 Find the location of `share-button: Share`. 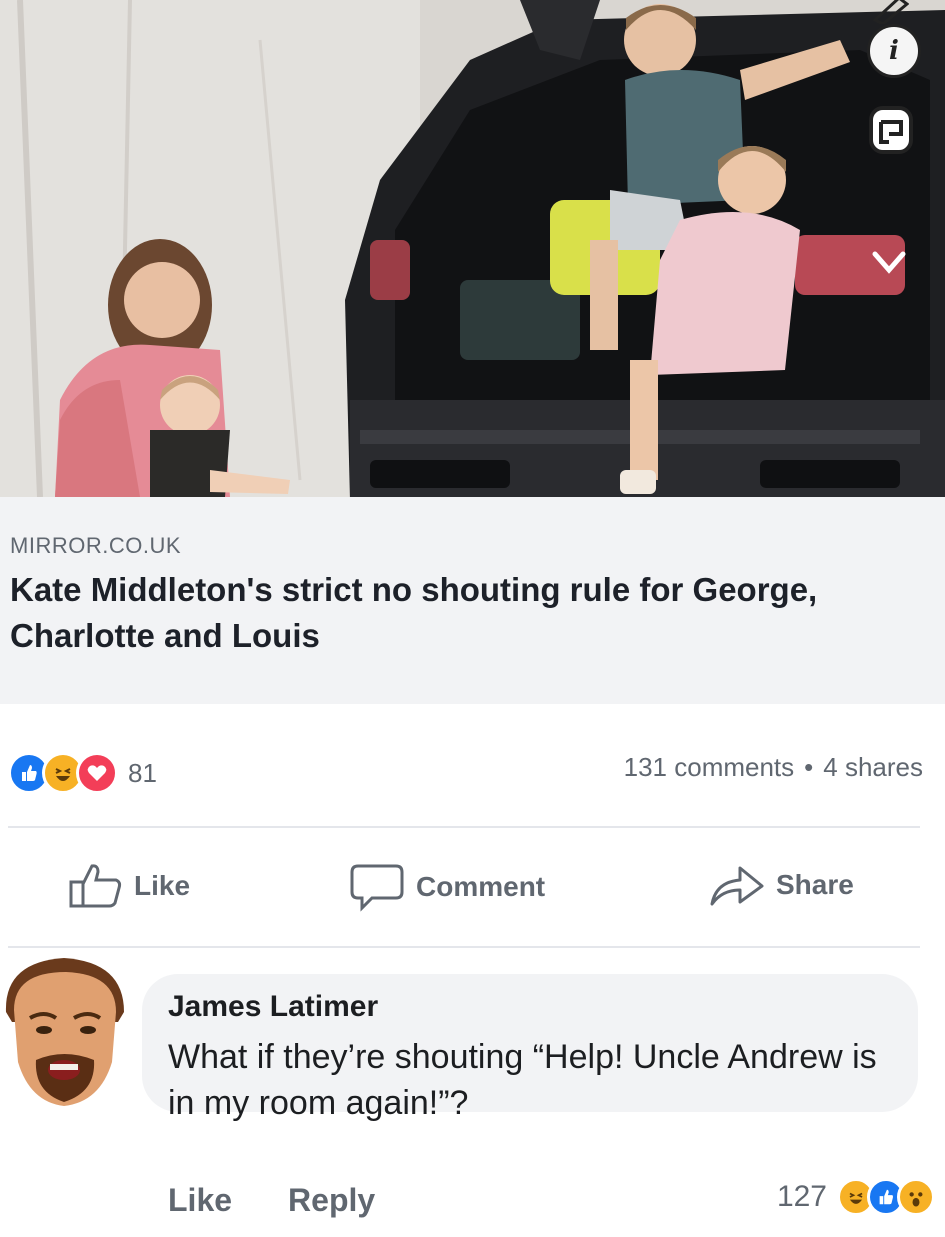

share-button: Share is located at coordinates (781, 885).